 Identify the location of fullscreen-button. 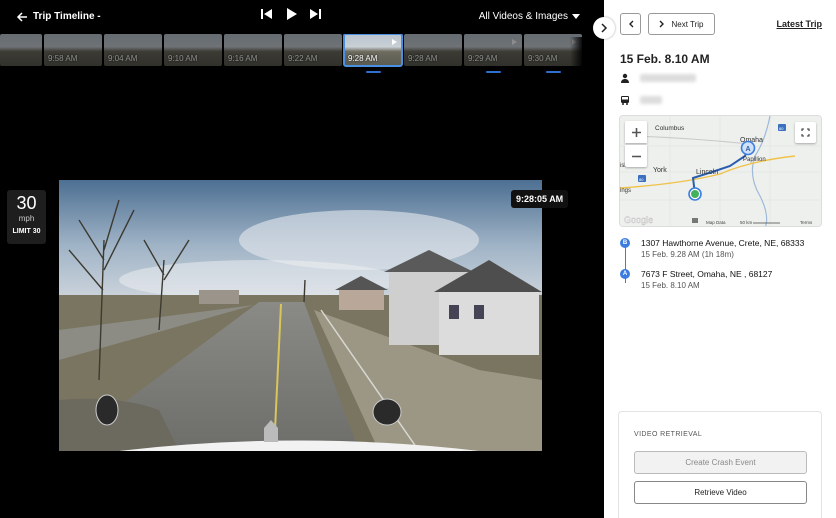
(805, 132).